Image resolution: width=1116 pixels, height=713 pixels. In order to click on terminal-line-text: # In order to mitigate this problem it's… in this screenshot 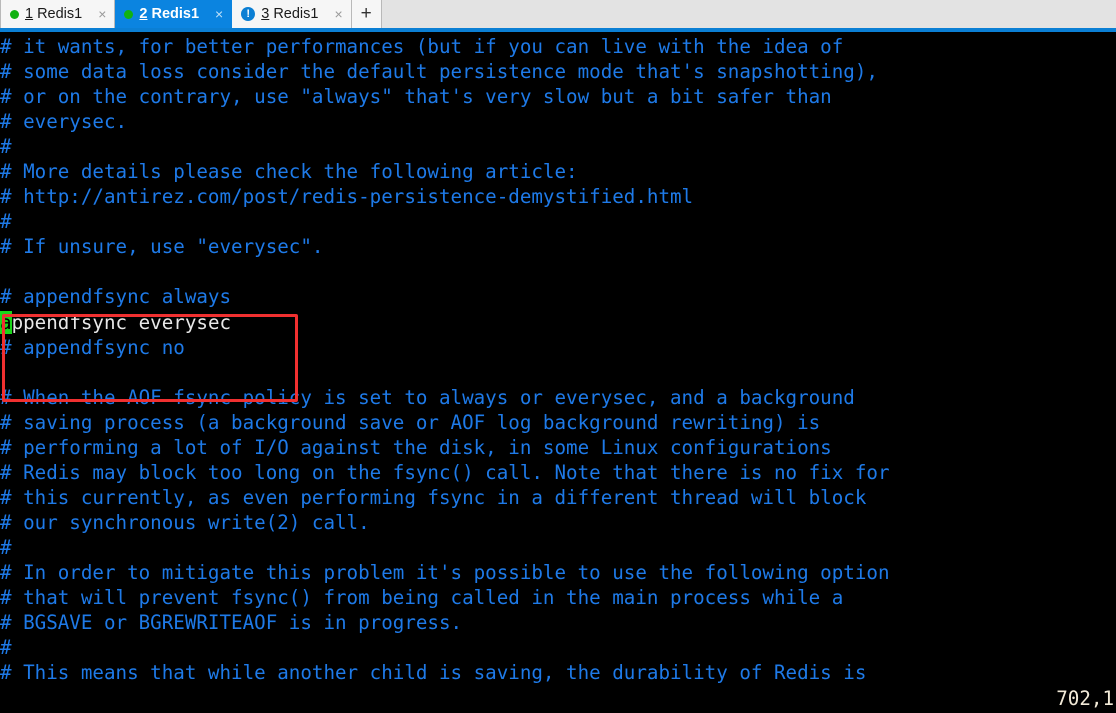, I will do `click(445, 572)`.